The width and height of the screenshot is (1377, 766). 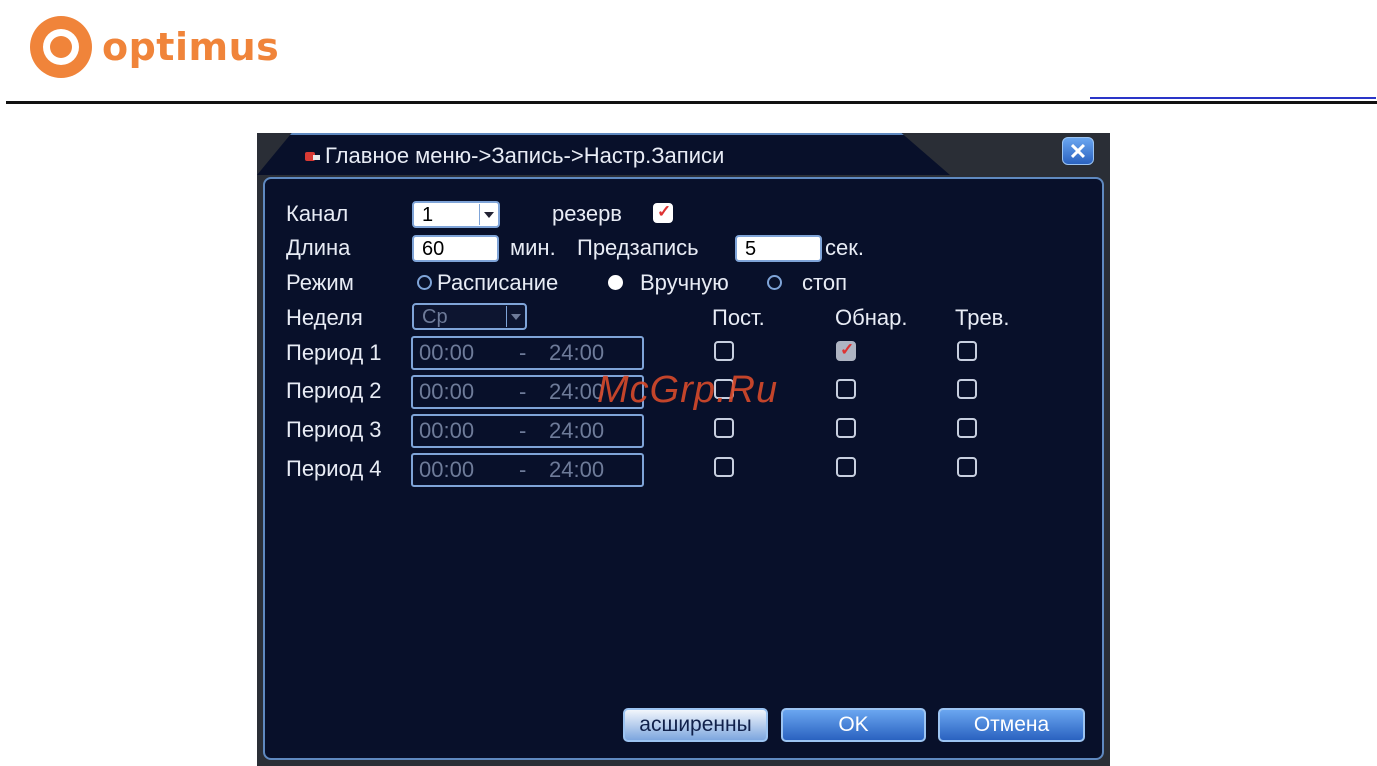 I want to click on prerecord-input: 5, so click(x=778, y=248).